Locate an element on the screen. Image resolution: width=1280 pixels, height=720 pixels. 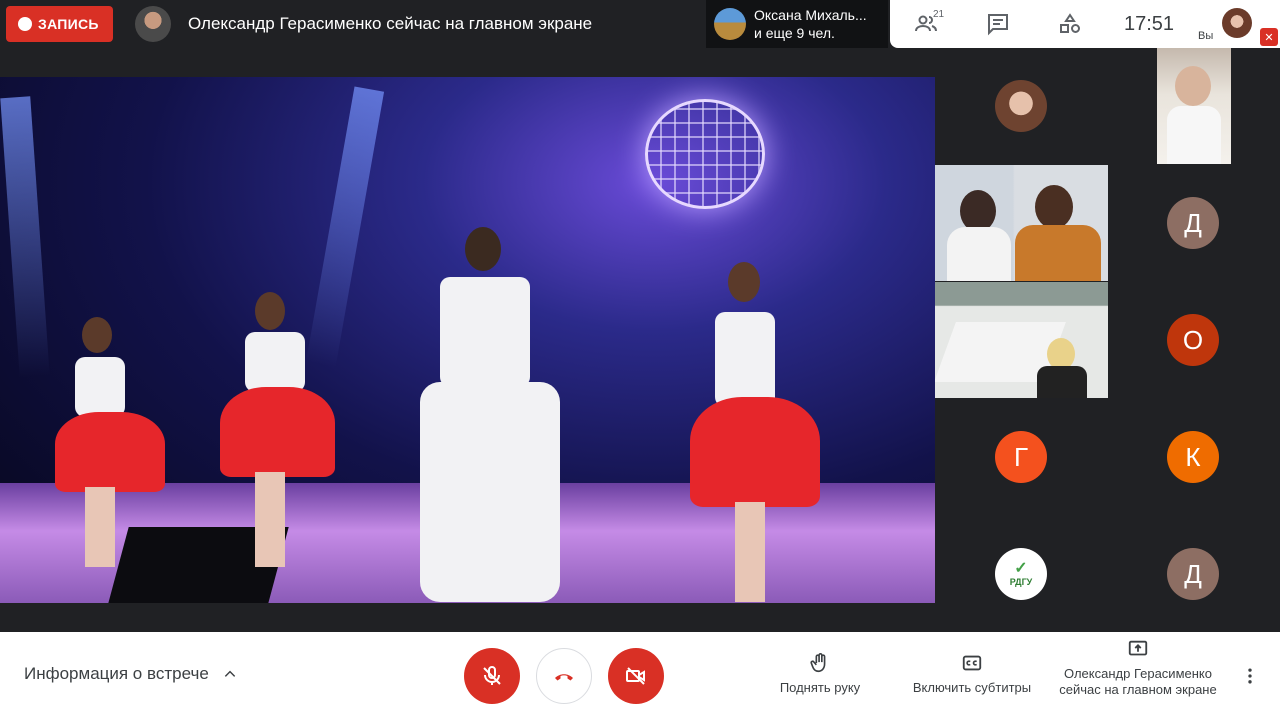
raise-hand-label: Поднять руку is located at coordinates (820, 687).